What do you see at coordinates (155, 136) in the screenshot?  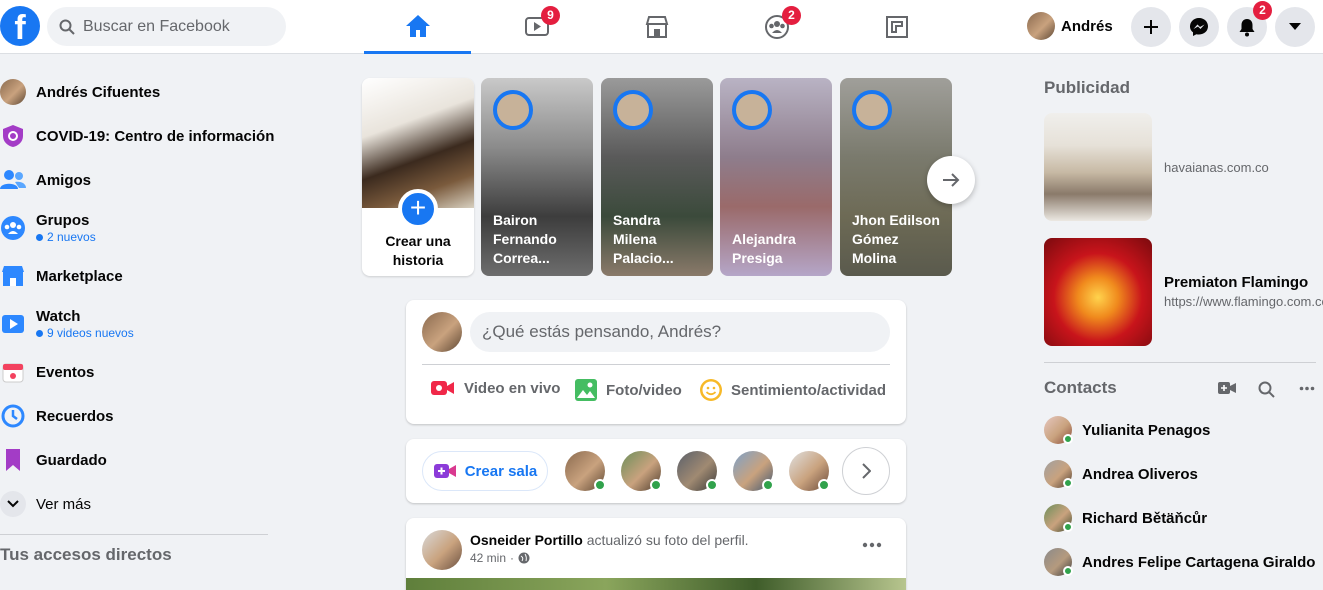 I see `sidebar-item-label: COVID-19: Centro de información` at bounding box center [155, 136].